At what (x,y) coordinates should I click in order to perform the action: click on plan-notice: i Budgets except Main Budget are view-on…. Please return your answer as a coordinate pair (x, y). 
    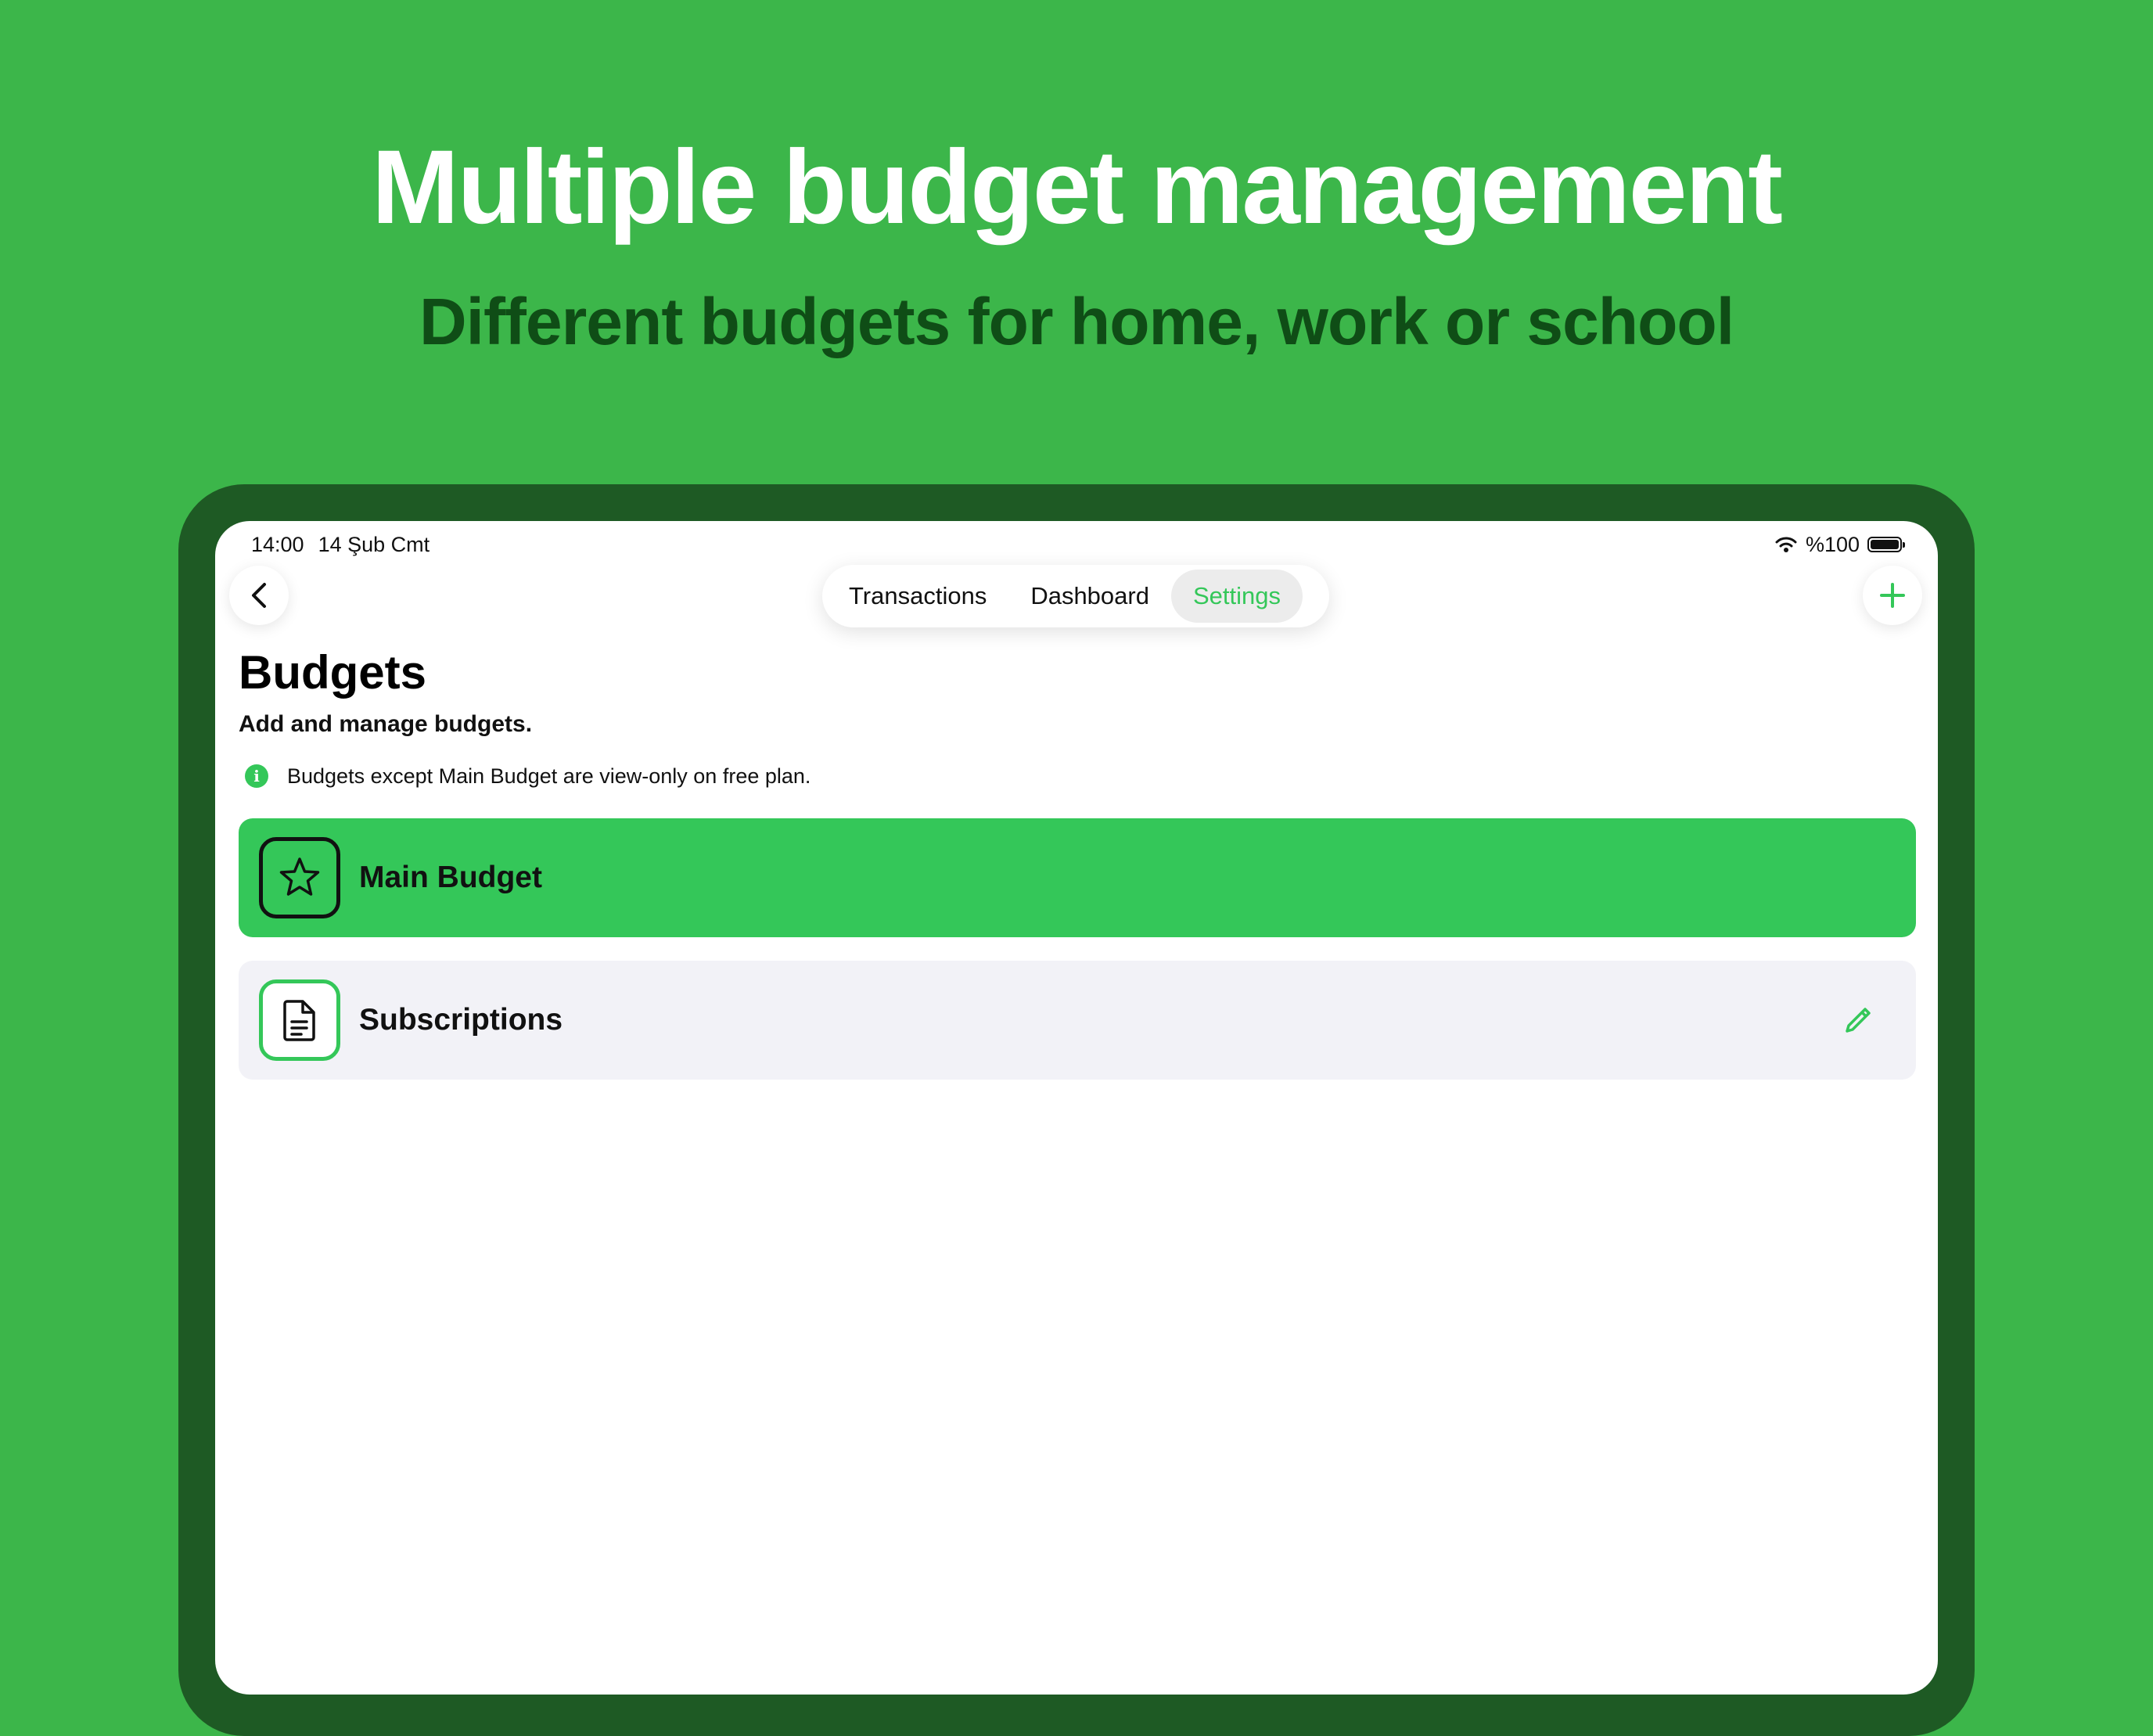
    Looking at the image, I should click on (528, 776).